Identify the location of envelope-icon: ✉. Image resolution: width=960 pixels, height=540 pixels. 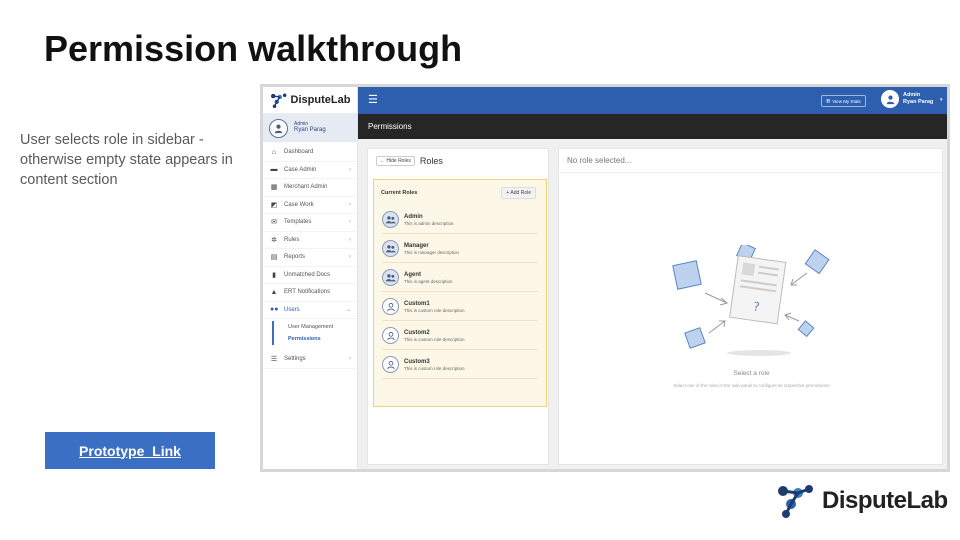
(274, 223).